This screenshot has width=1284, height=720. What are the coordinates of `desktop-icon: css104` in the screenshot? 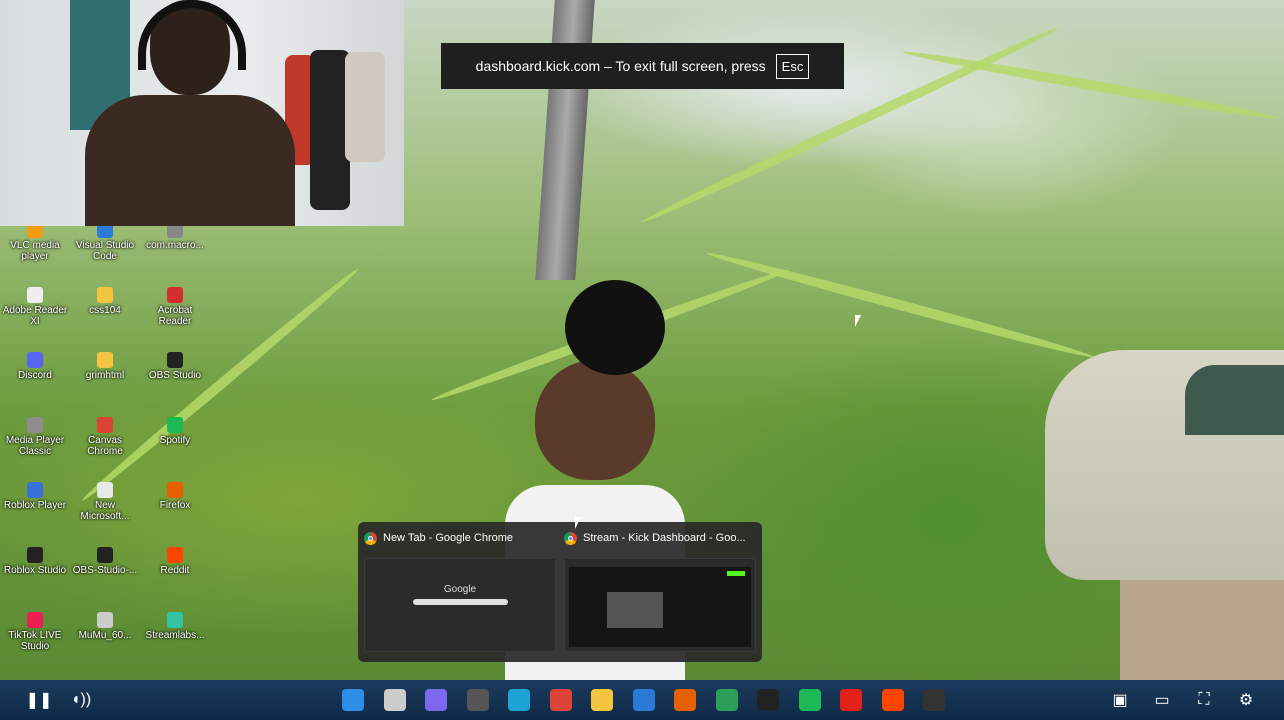 It's located at (105, 301).